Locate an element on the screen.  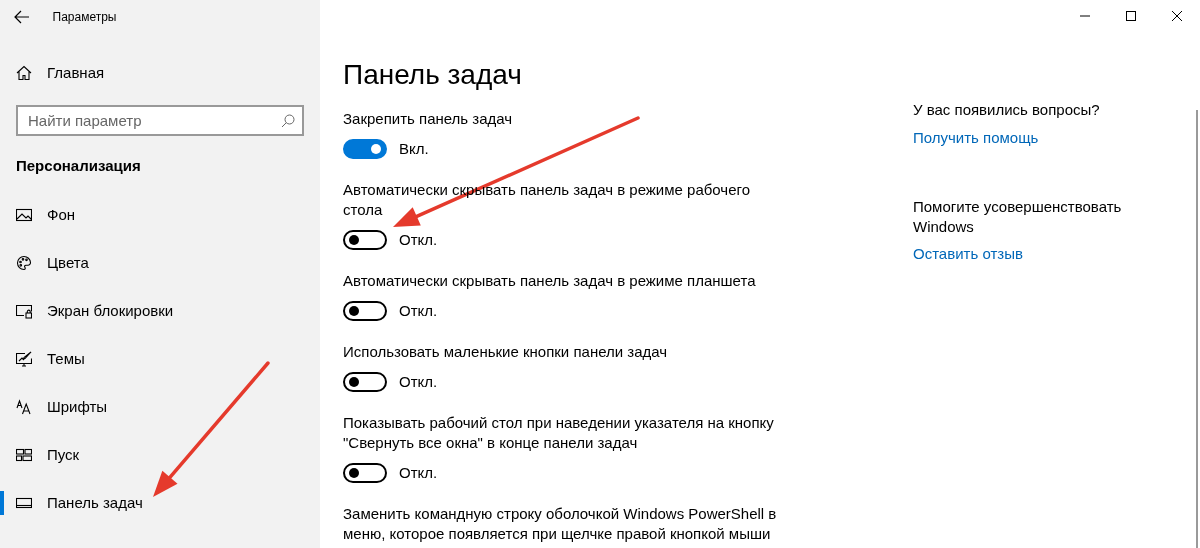
palette-icon is located at coordinates (24, 263).